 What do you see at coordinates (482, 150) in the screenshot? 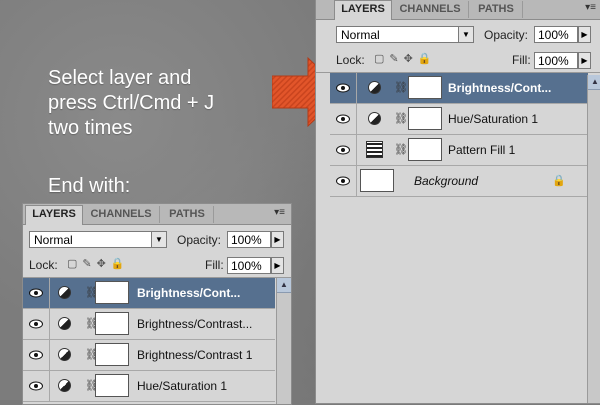
I see `layer-name: Pattern Fill 1` at bounding box center [482, 150].